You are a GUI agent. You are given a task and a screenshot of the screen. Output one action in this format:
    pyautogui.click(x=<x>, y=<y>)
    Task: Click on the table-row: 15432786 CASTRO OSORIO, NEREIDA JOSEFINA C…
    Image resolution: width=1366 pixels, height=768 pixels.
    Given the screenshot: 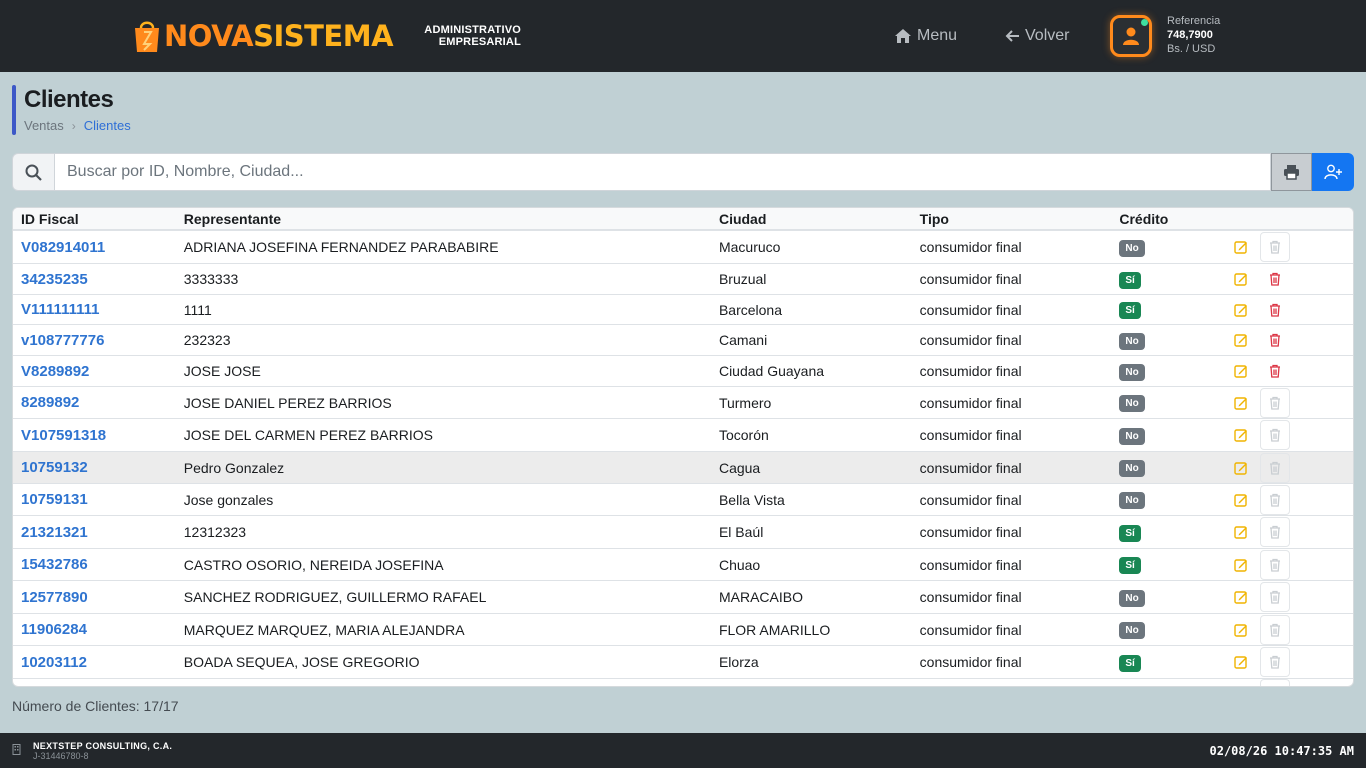 What is the action you would take?
    pyautogui.click(x=683, y=565)
    